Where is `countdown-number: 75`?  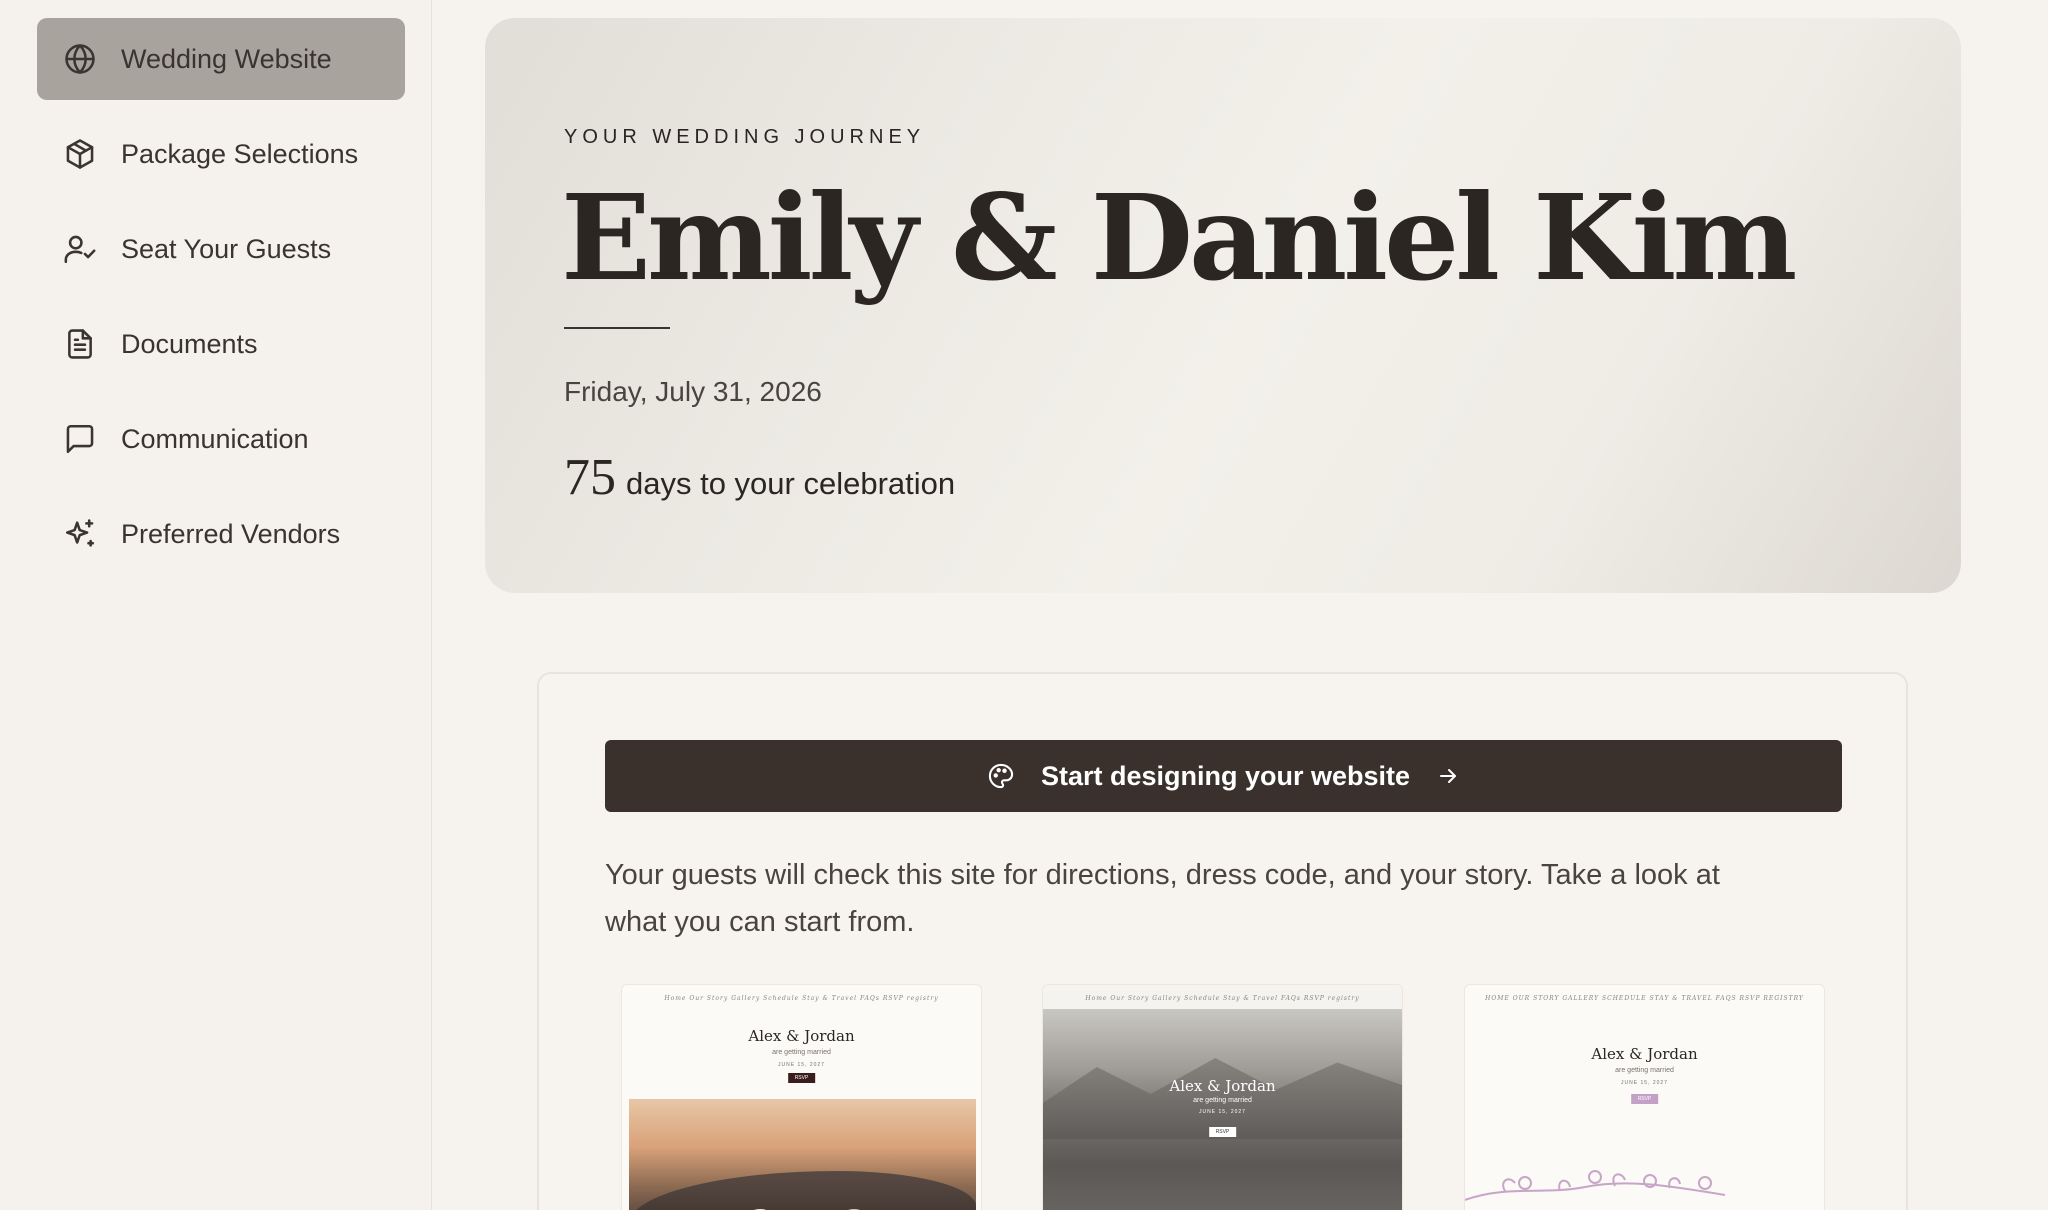 countdown-number: 75 is located at coordinates (590, 477).